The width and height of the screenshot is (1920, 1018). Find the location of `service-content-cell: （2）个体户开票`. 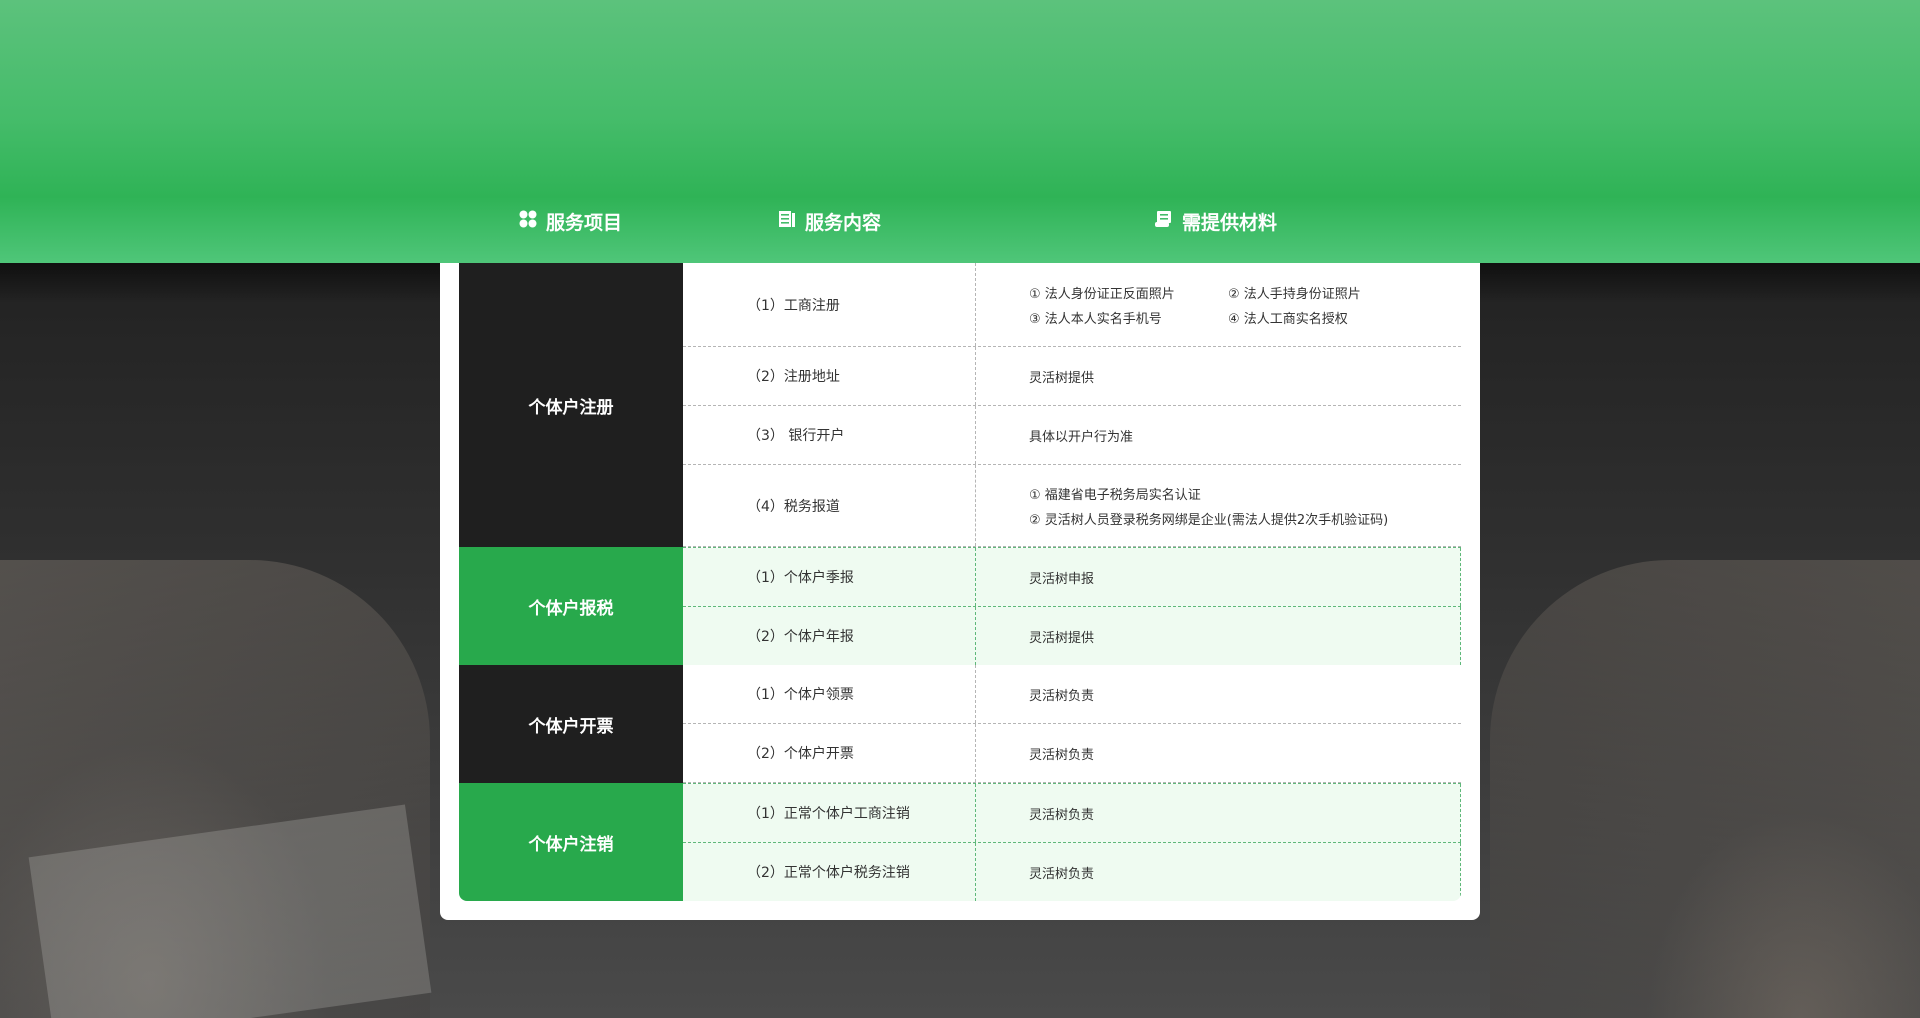

service-content-cell: （2）个体户开票 is located at coordinates (829, 753).